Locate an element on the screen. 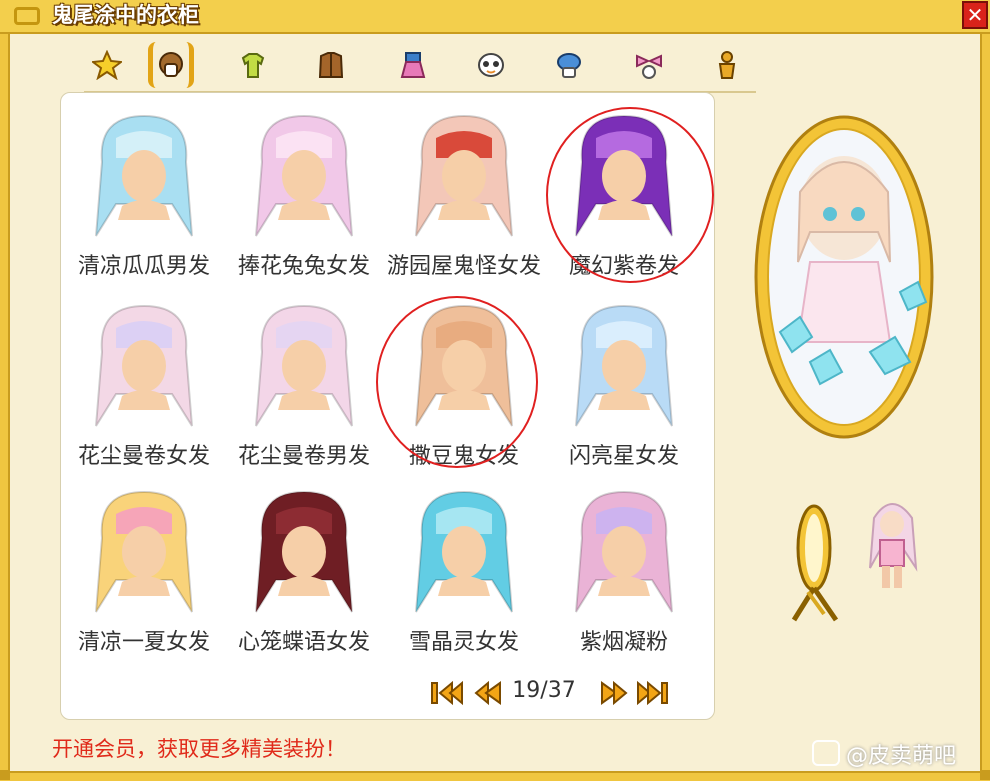 The width and height of the screenshot is (990, 781). tab-tops is located at coordinates (253, 65).